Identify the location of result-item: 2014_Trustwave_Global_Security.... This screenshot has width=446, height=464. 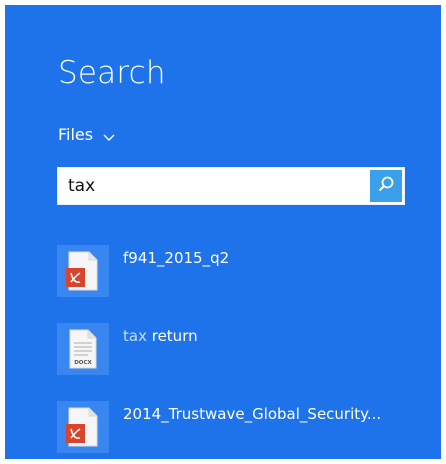
(249, 430).